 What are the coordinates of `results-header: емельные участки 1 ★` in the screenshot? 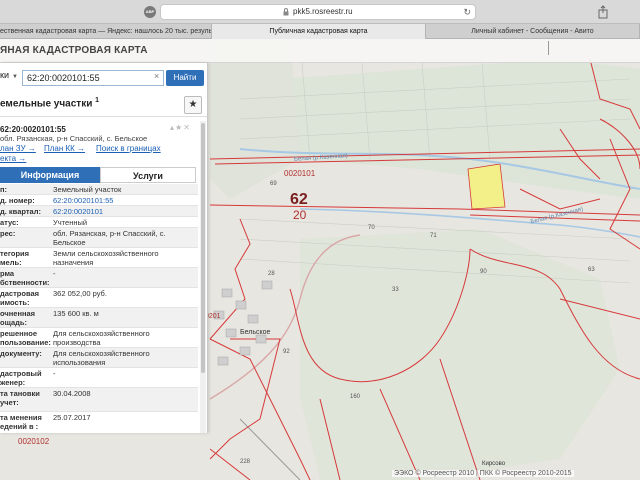 It's located at (103, 105).